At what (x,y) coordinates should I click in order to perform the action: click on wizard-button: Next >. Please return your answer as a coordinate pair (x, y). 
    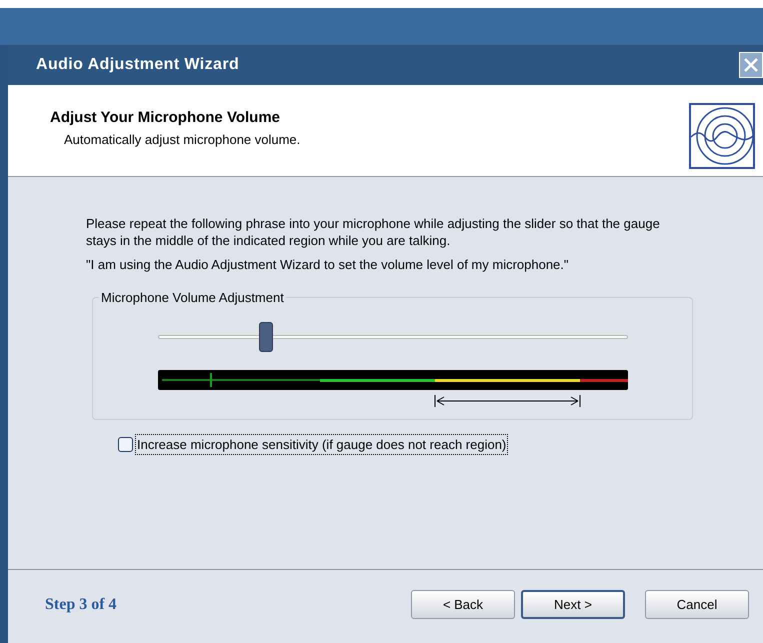
    Looking at the image, I should click on (573, 604).